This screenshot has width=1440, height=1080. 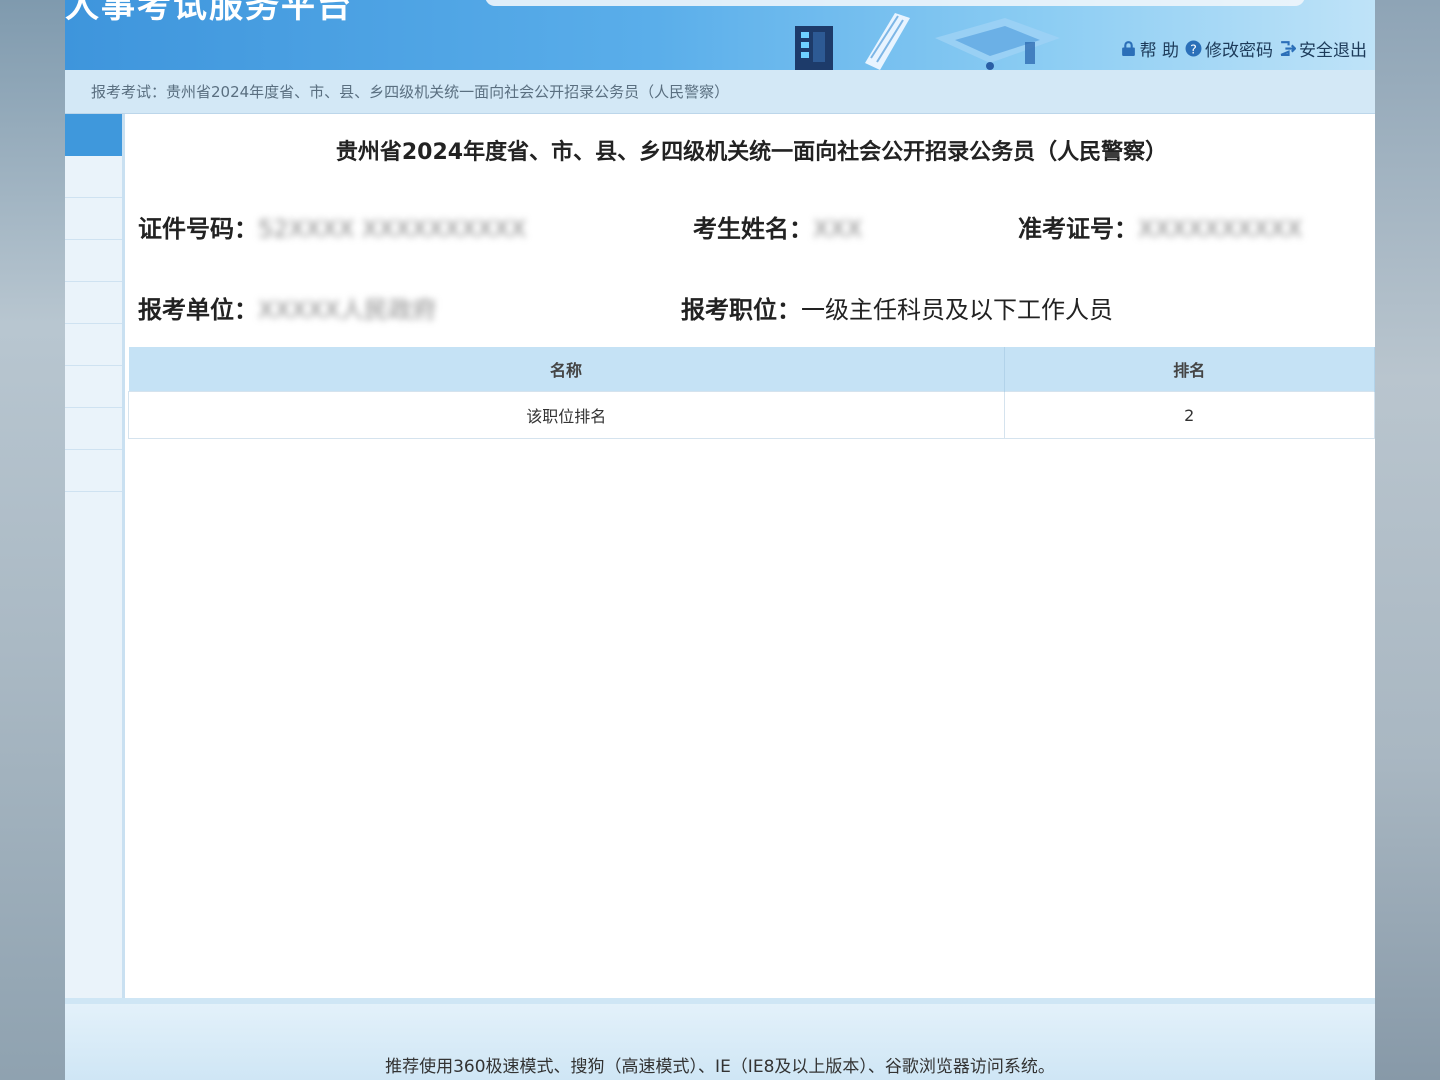 I want to click on header-pill, so click(x=895, y=3).